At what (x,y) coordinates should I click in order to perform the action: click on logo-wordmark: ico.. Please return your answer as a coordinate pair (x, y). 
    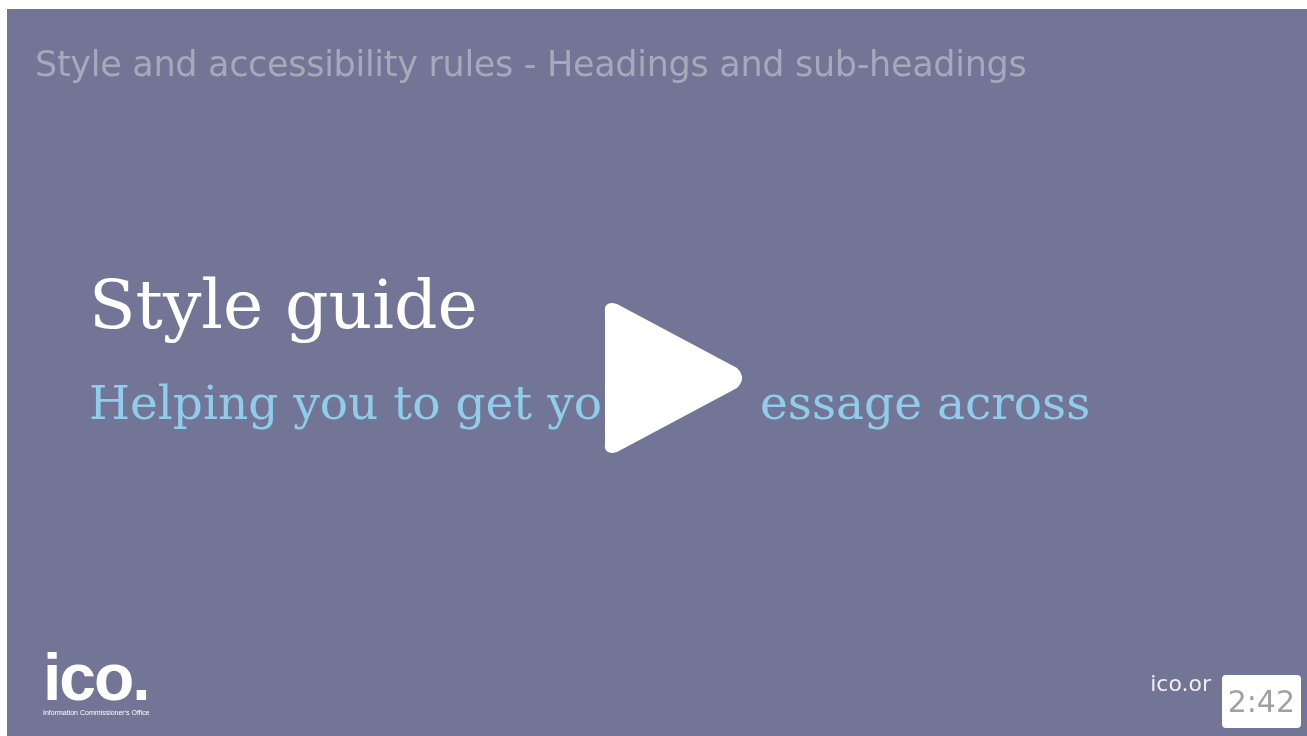
    Looking at the image, I should click on (96, 678).